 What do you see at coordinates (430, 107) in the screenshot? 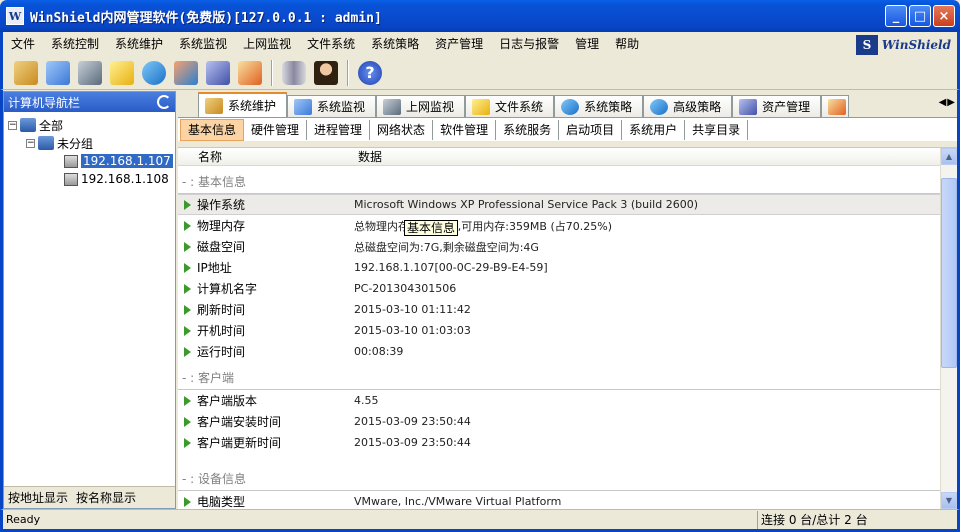
I see `tab-label: 上网监视` at bounding box center [430, 107].